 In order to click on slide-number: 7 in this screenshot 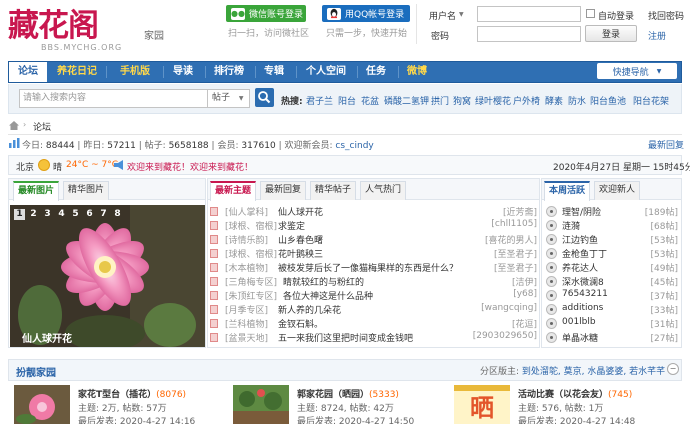, I will do `click(103, 214)`.